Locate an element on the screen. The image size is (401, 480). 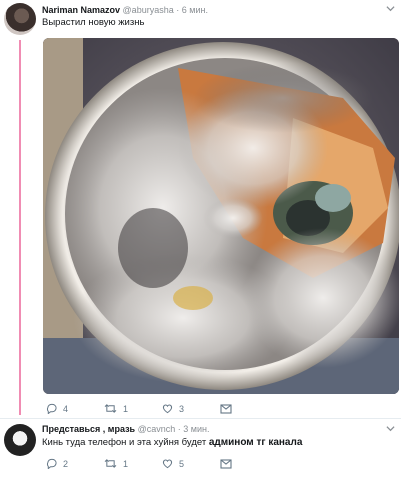
tweet-header: Nariman Namazov @aburyasha · 6 мин. is located at coordinates (125, 10).